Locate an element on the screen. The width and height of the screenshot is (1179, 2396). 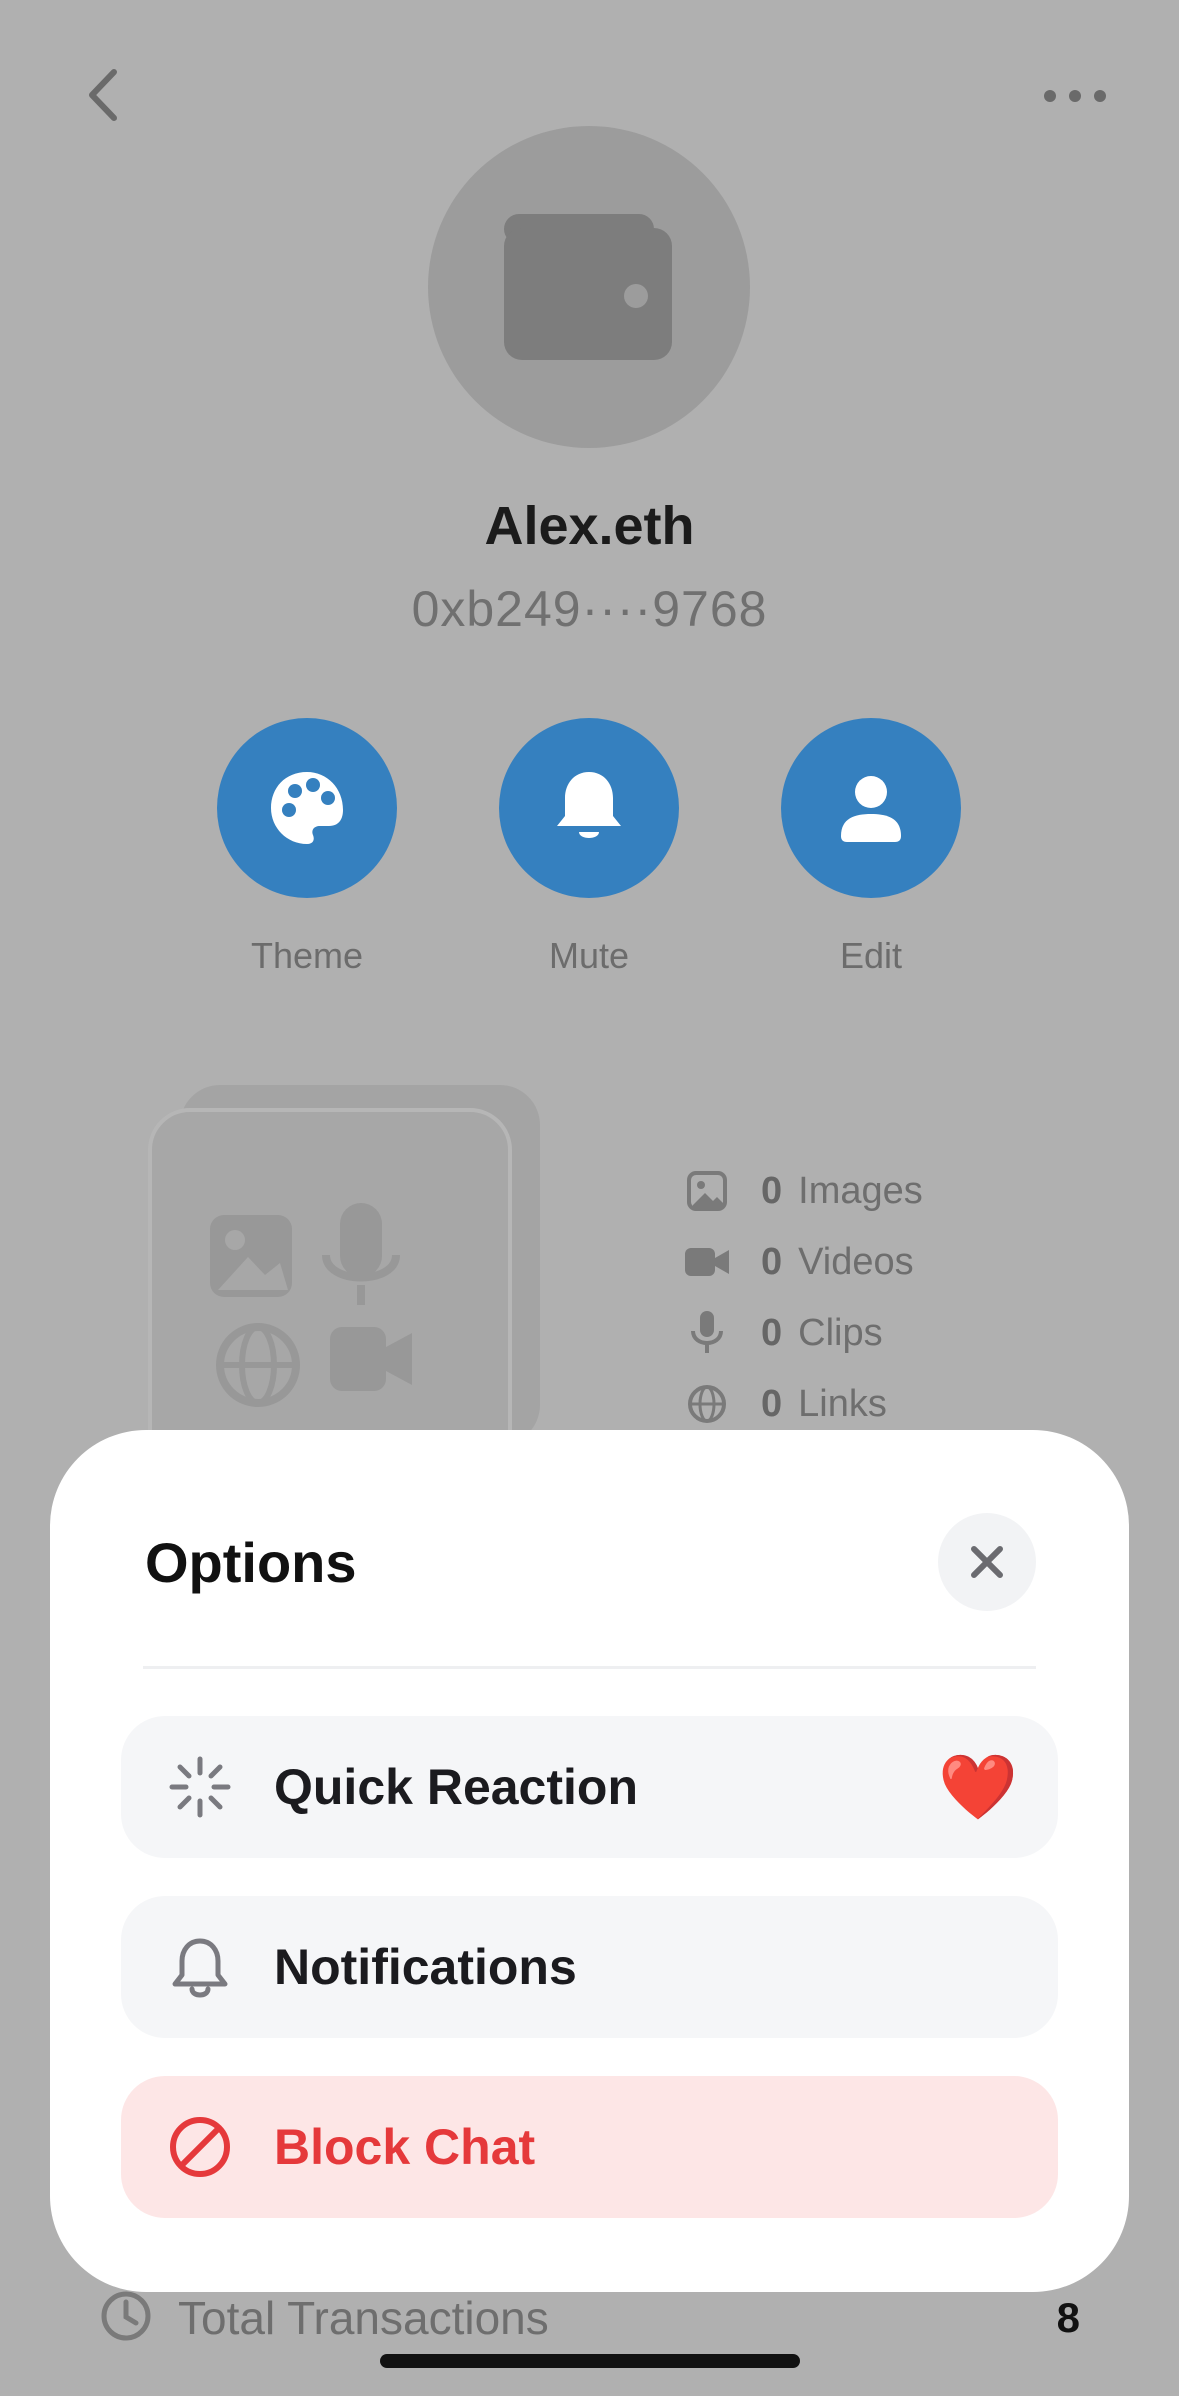
block-chat-label: Block Chat is located at coordinates (405, 2147).